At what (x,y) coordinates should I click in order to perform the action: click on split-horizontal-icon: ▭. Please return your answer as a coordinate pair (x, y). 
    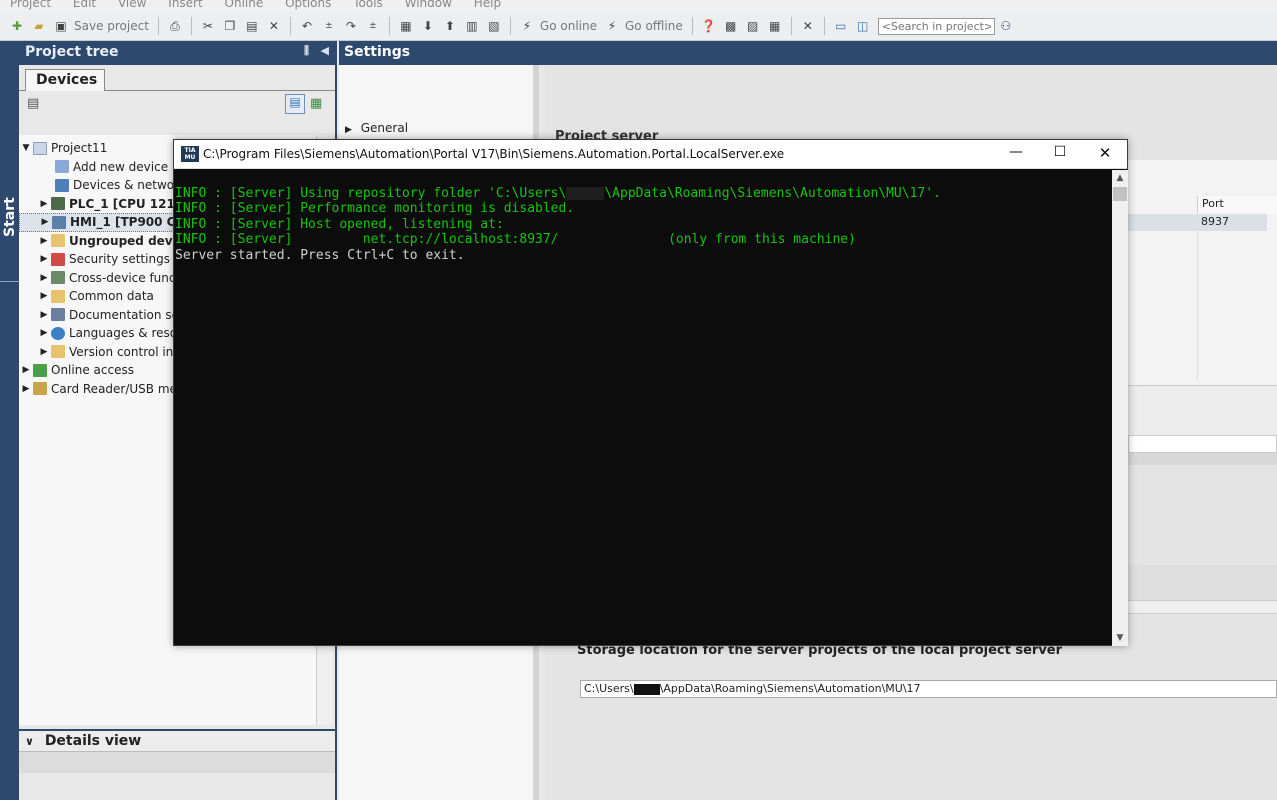
    Looking at the image, I should click on (841, 26).